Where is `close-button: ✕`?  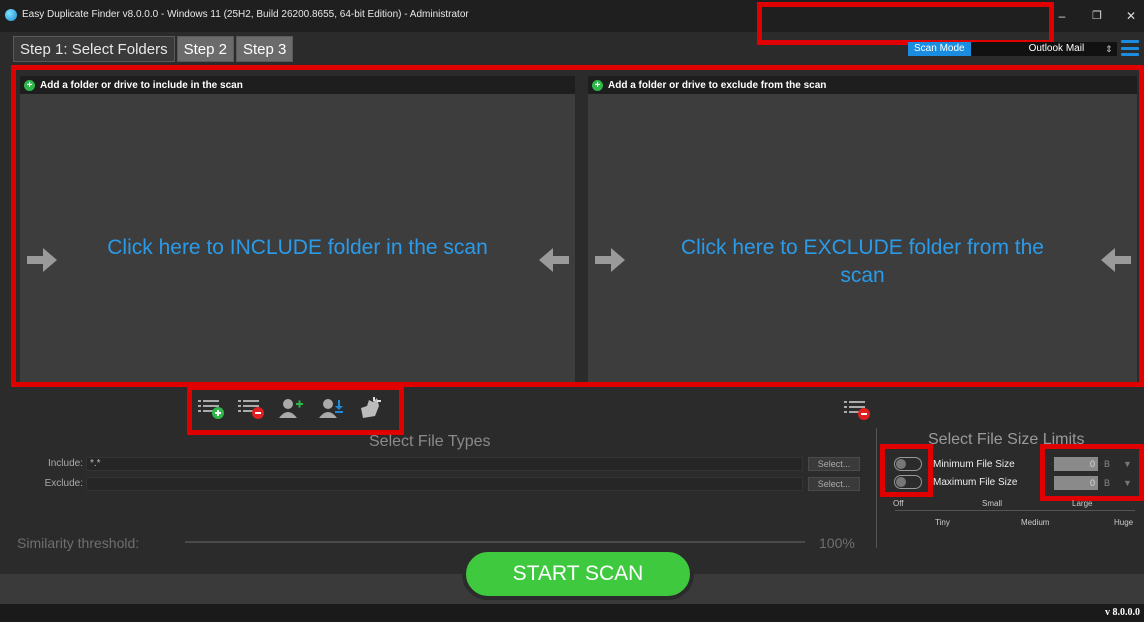
close-button: ✕ is located at coordinates (1131, 16).